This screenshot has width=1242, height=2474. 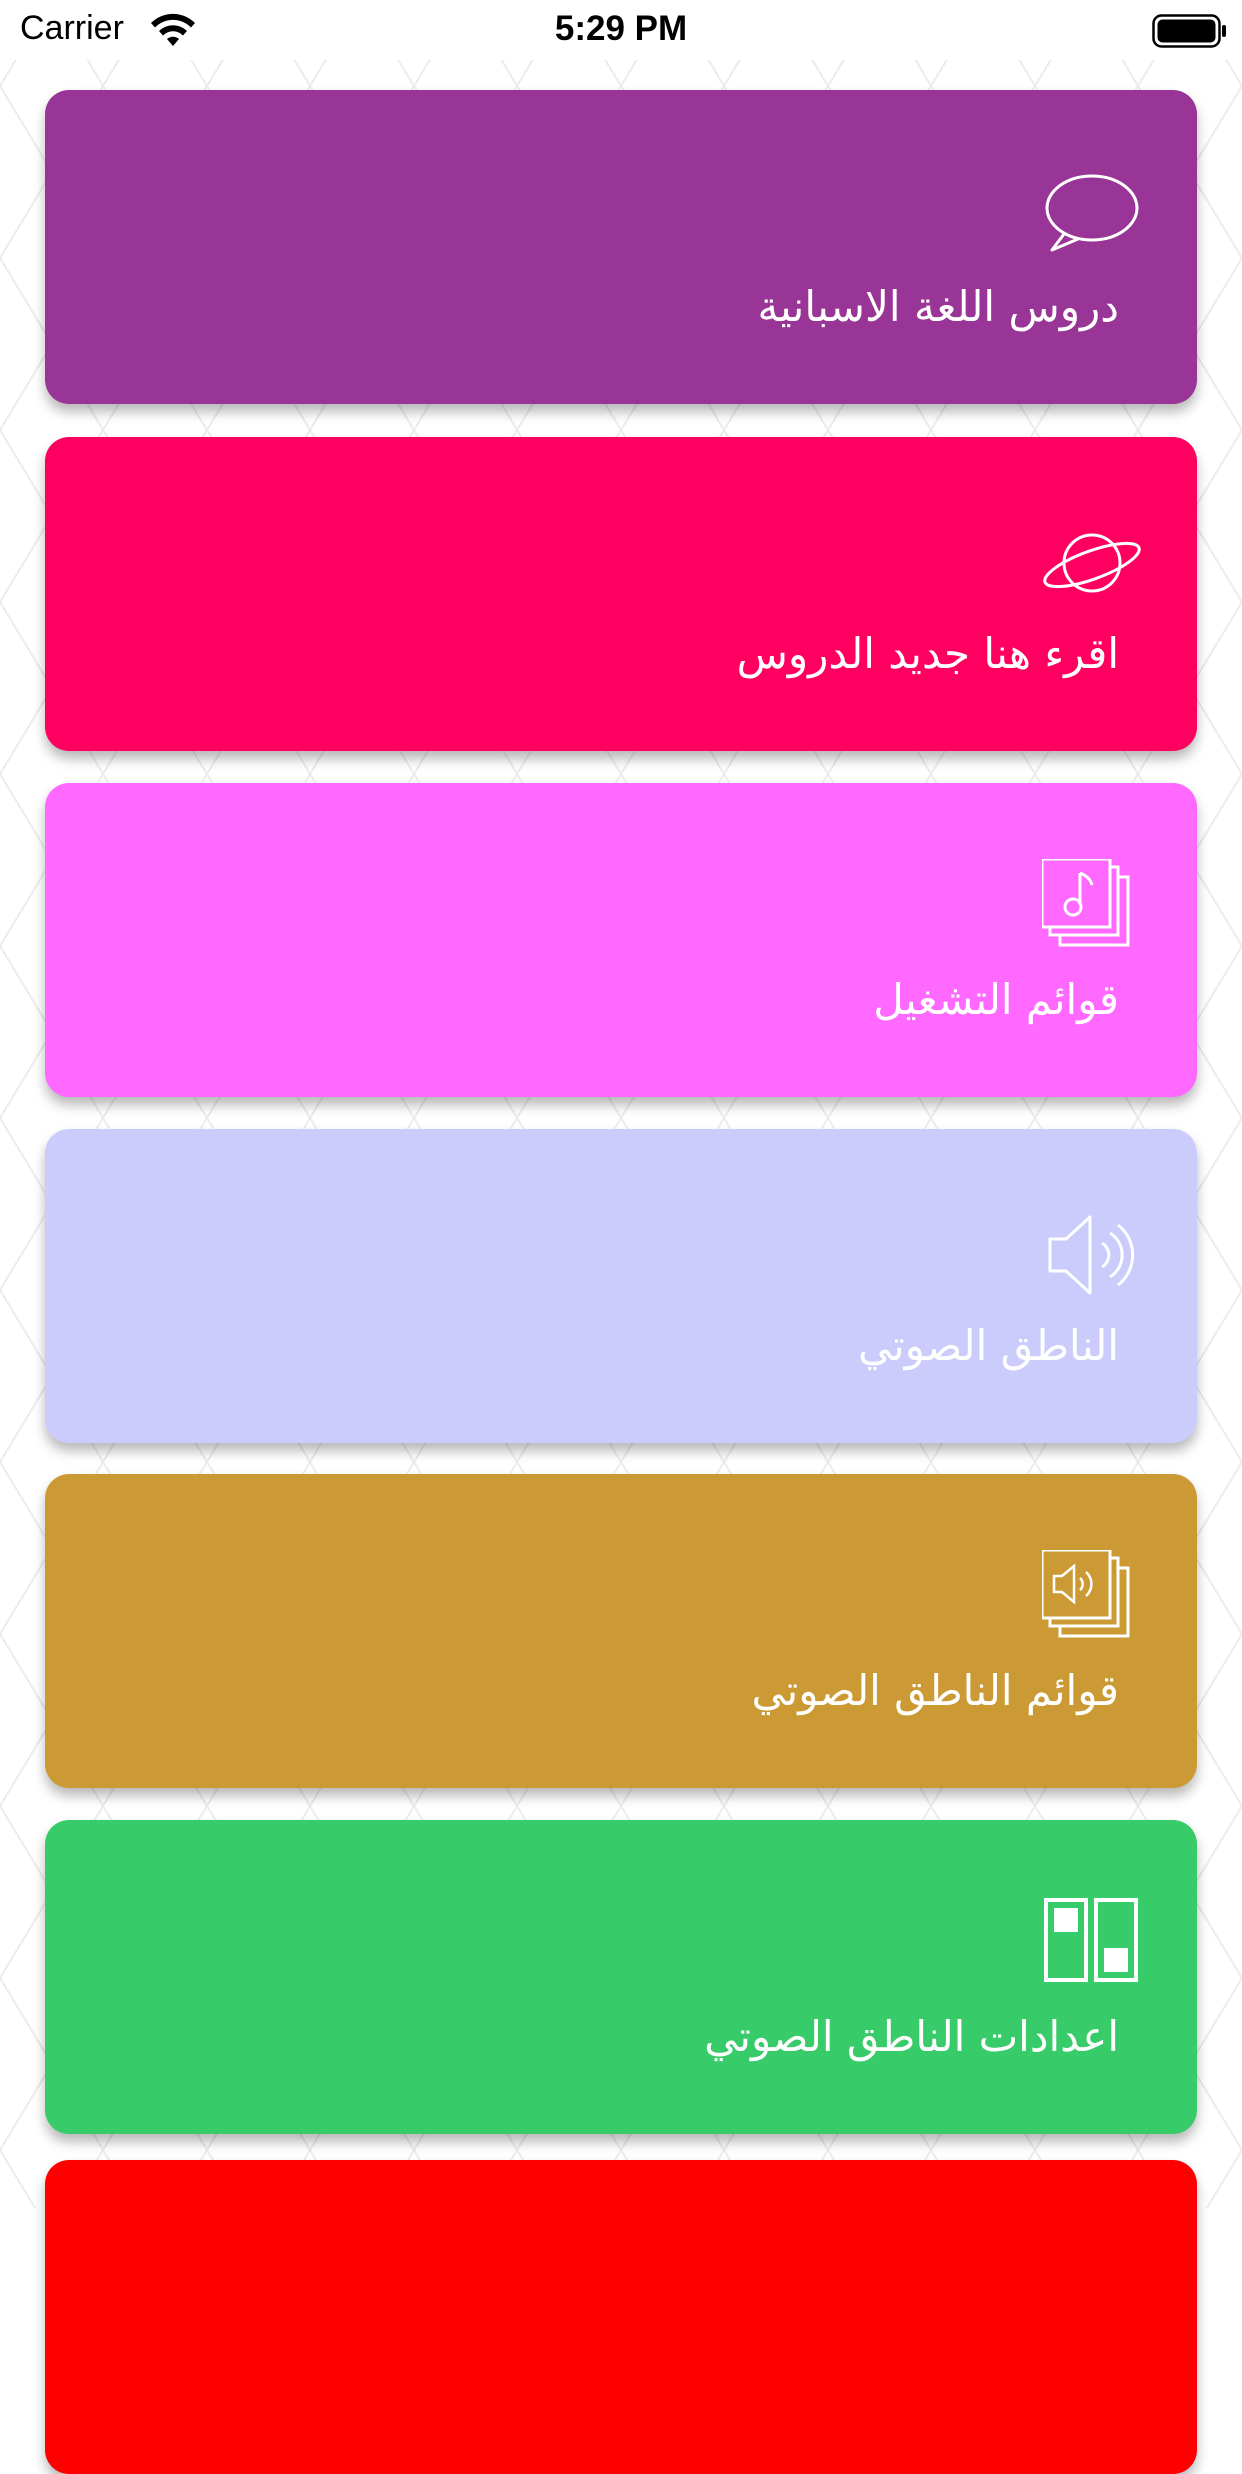 What do you see at coordinates (988, 1345) in the screenshot?
I see `card-label: الناطق الصوتي` at bounding box center [988, 1345].